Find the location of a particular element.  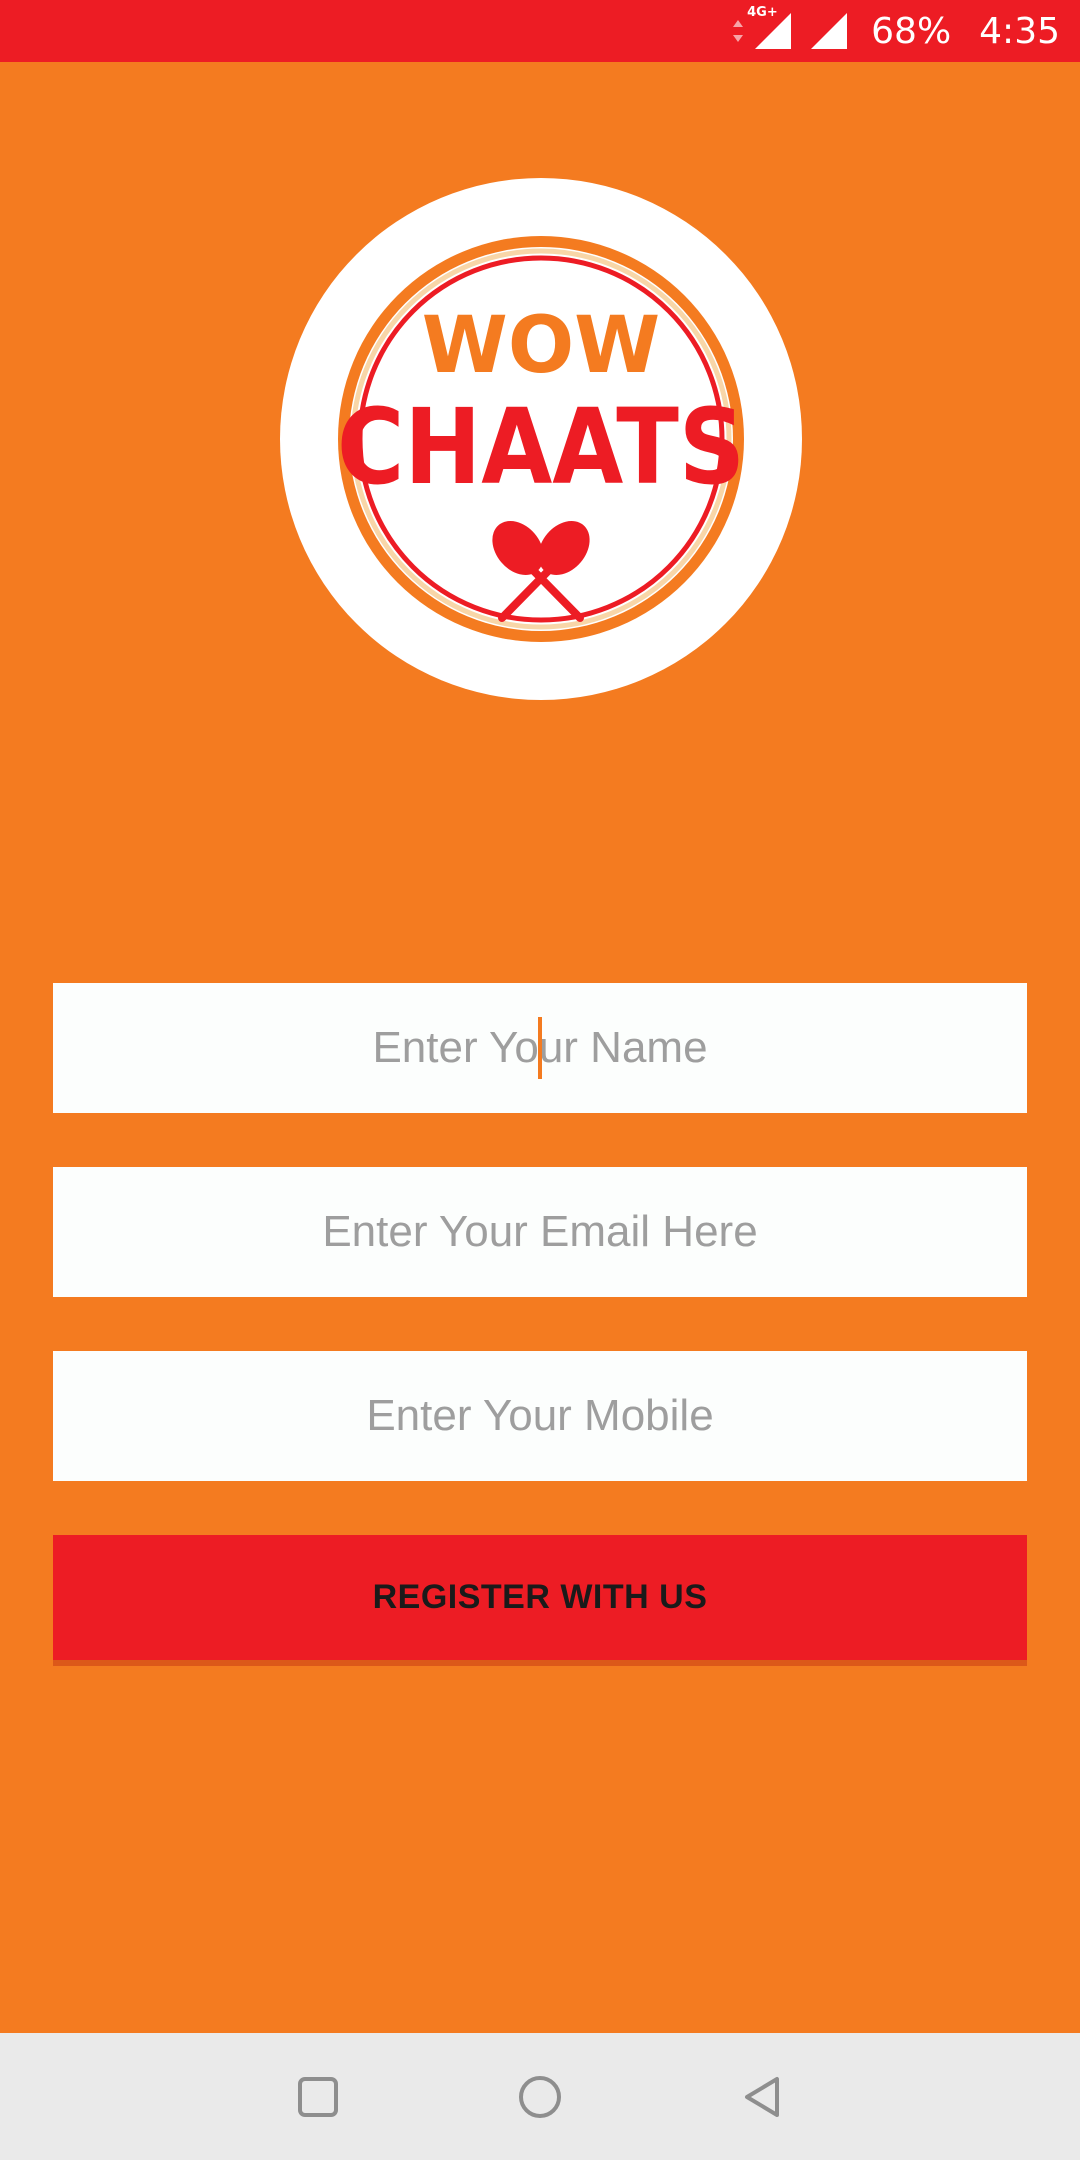

mobile-placeholder: Enter Your Mobile is located at coordinates (540, 1415).